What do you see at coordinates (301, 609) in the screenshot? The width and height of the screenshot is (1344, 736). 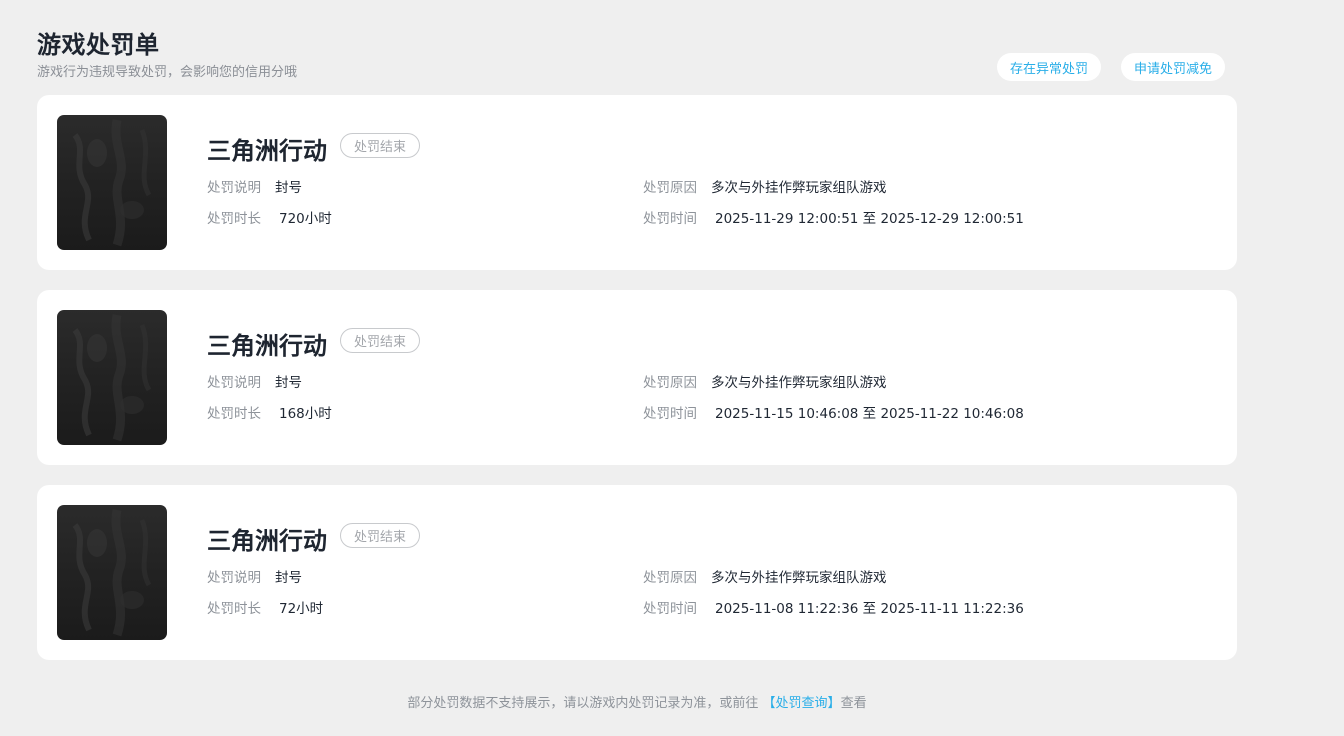 I see `duration-value: 72小时` at bounding box center [301, 609].